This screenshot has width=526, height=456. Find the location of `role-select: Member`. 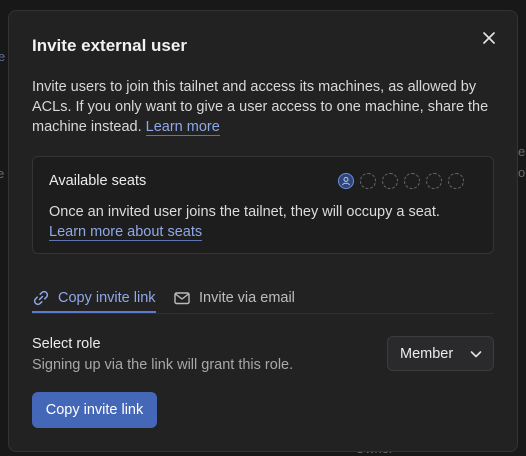

role-select: Member is located at coordinates (440, 353).